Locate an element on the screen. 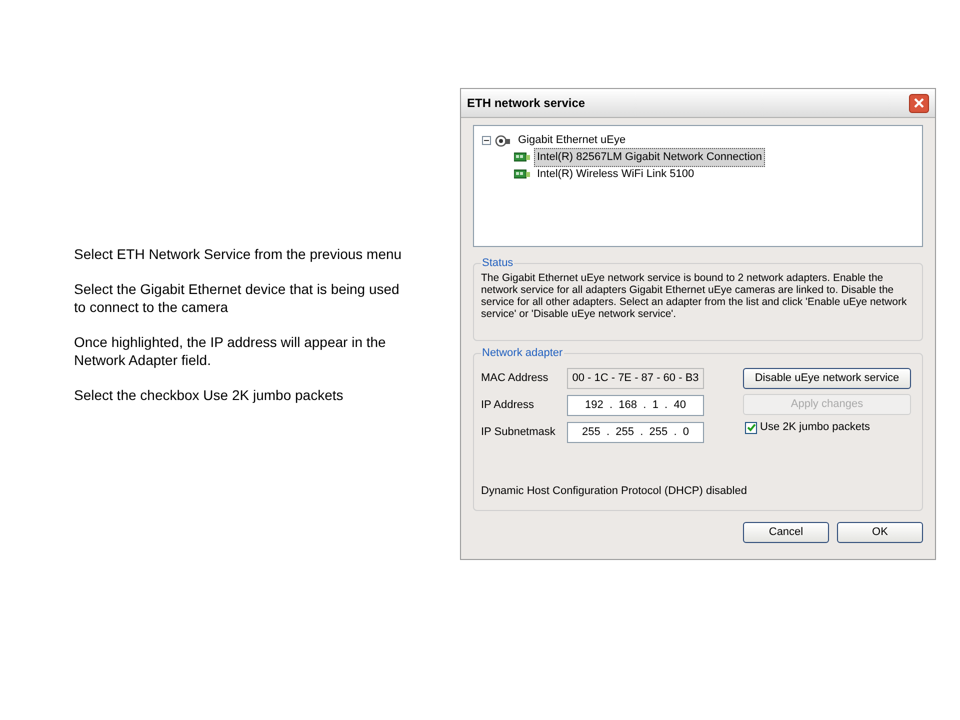  mac-address-field: 00 - 1C - 7E - 87 - 60 - B3 is located at coordinates (635, 378).